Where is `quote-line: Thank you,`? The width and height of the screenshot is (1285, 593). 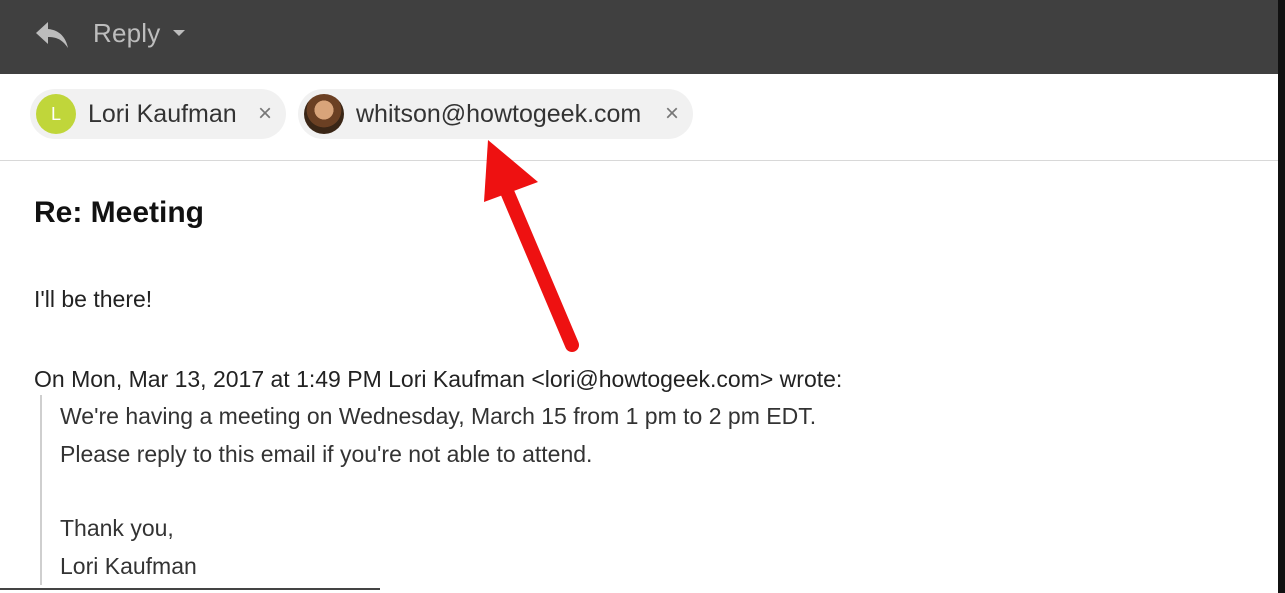
quote-line: Thank you, is located at coordinates (117, 528).